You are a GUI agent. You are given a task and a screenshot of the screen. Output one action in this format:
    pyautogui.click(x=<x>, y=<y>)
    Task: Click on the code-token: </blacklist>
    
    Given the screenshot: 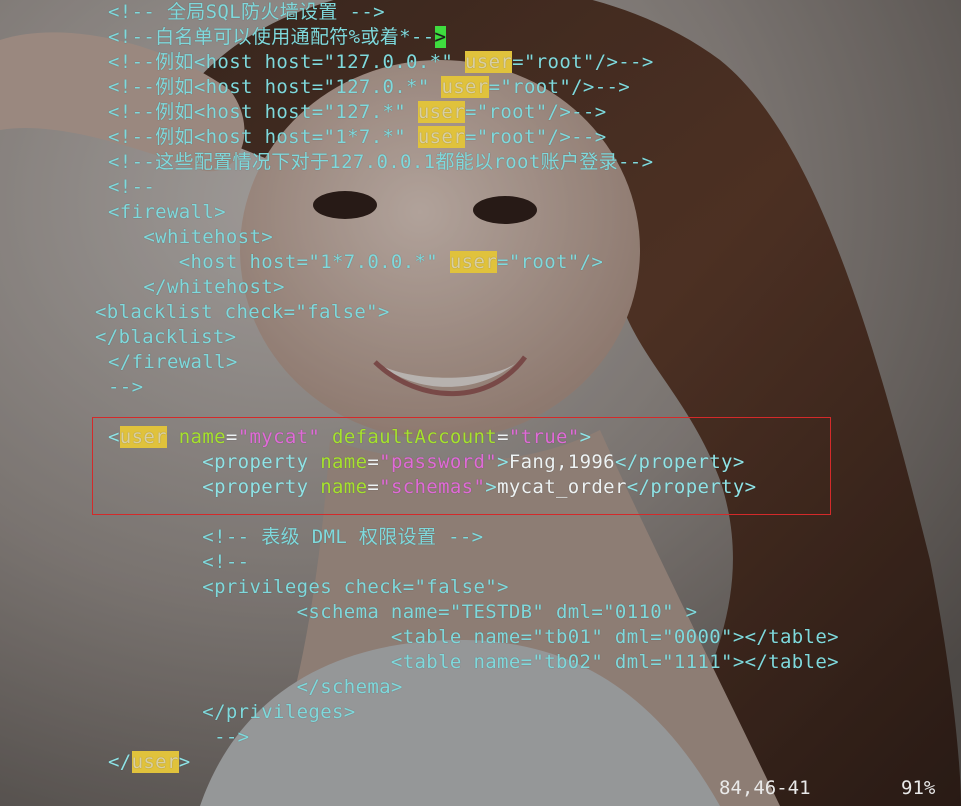 What is the action you would take?
    pyautogui.click(x=166, y=337)
    